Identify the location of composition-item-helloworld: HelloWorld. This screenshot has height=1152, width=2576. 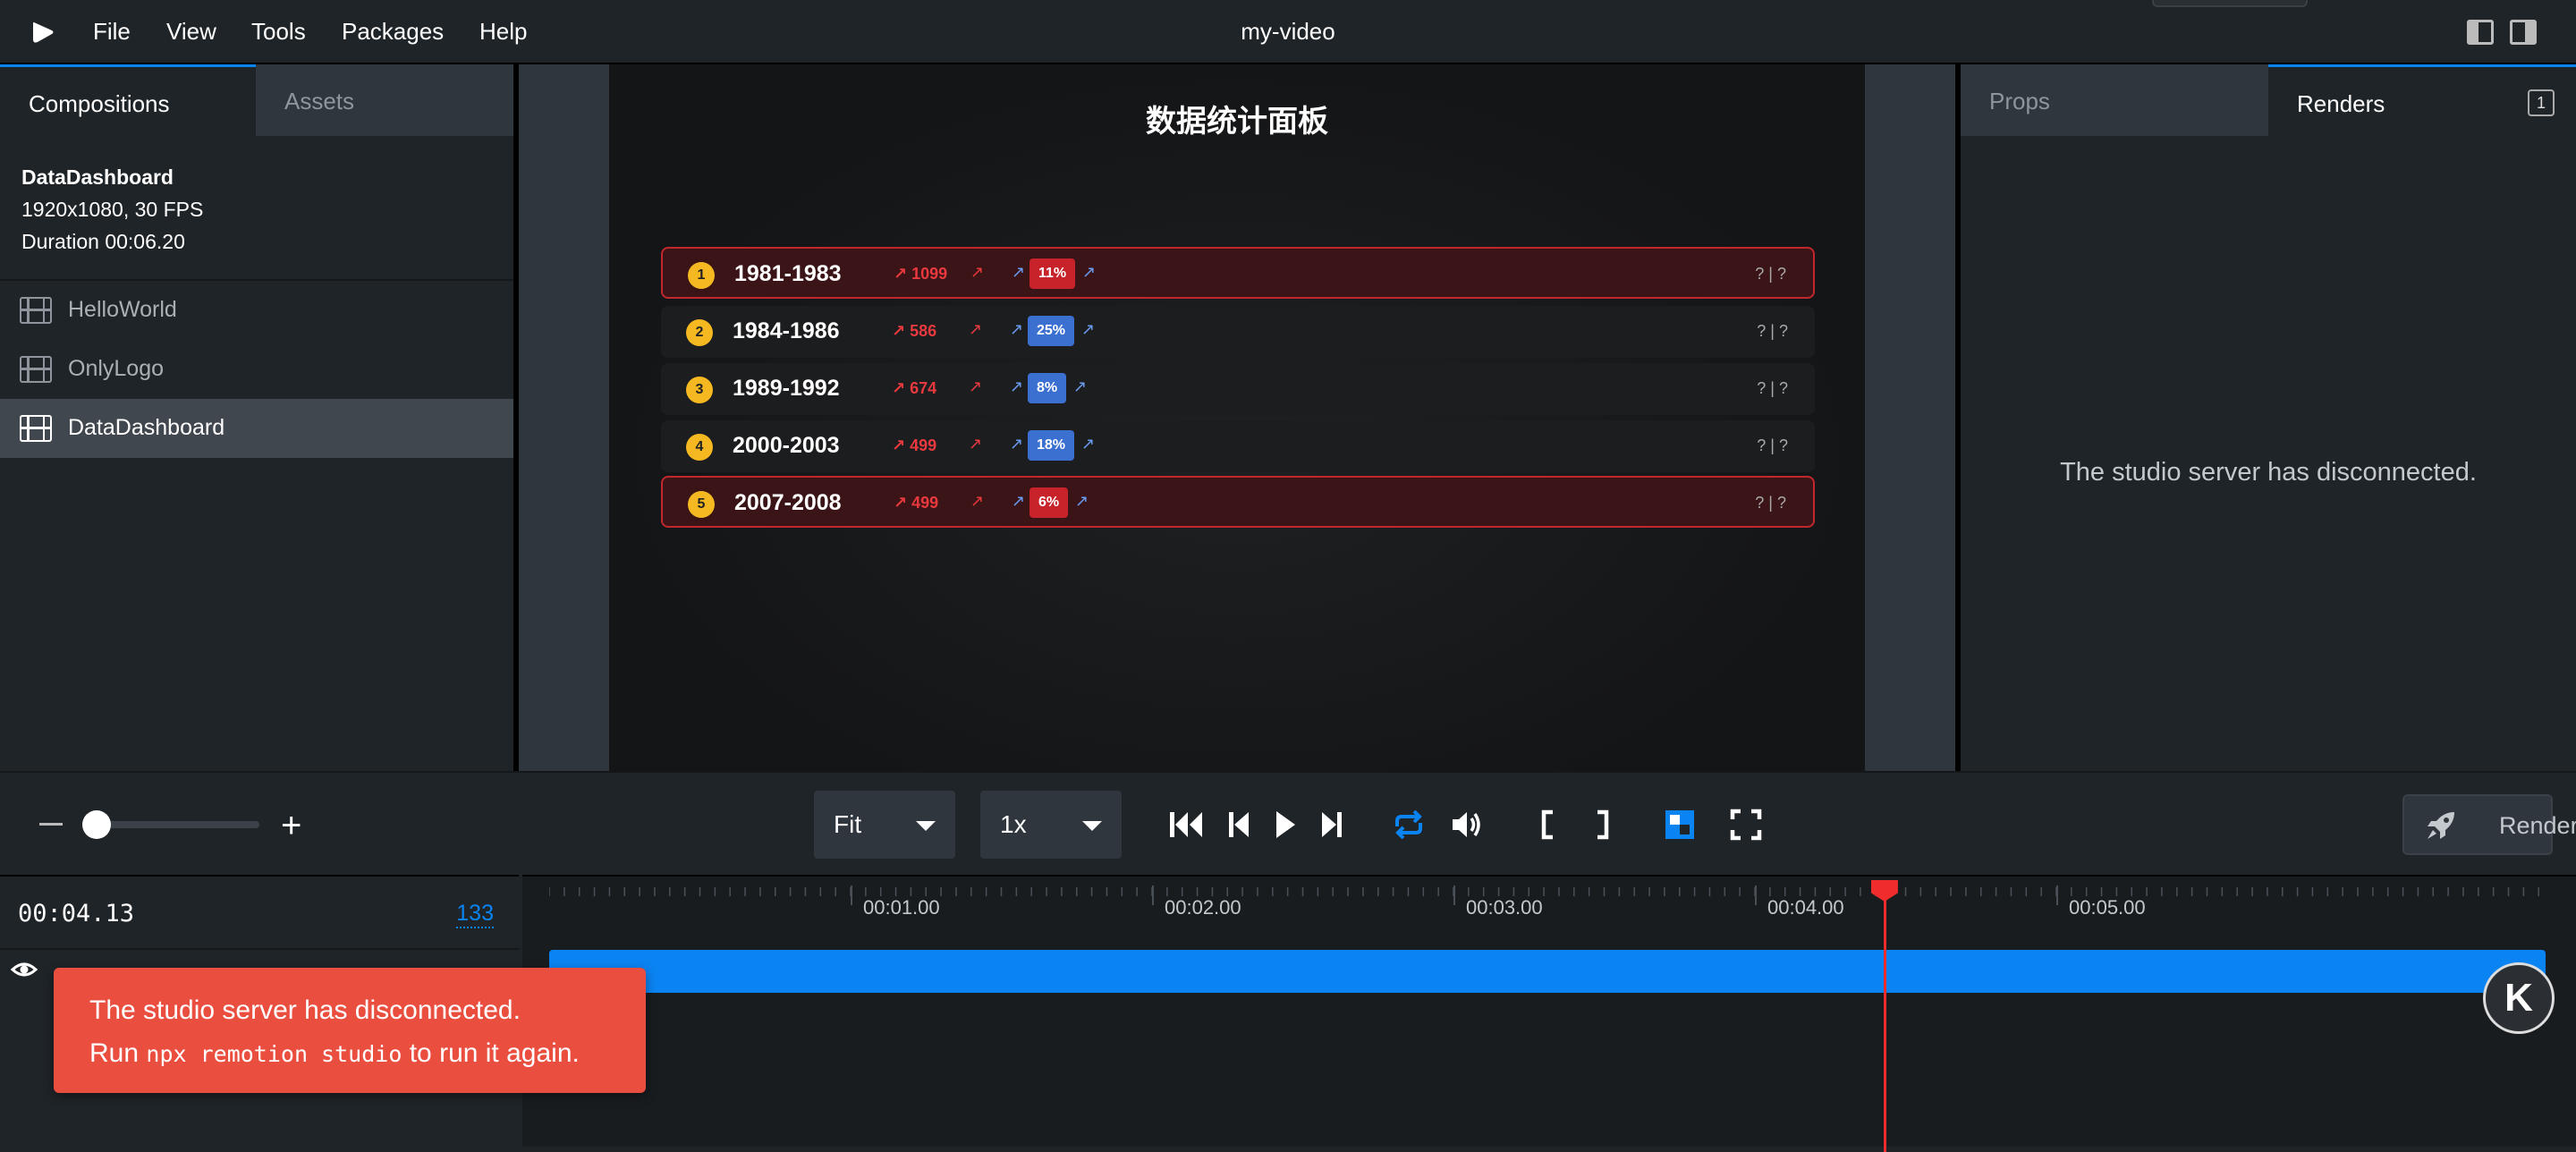
(256, 310).